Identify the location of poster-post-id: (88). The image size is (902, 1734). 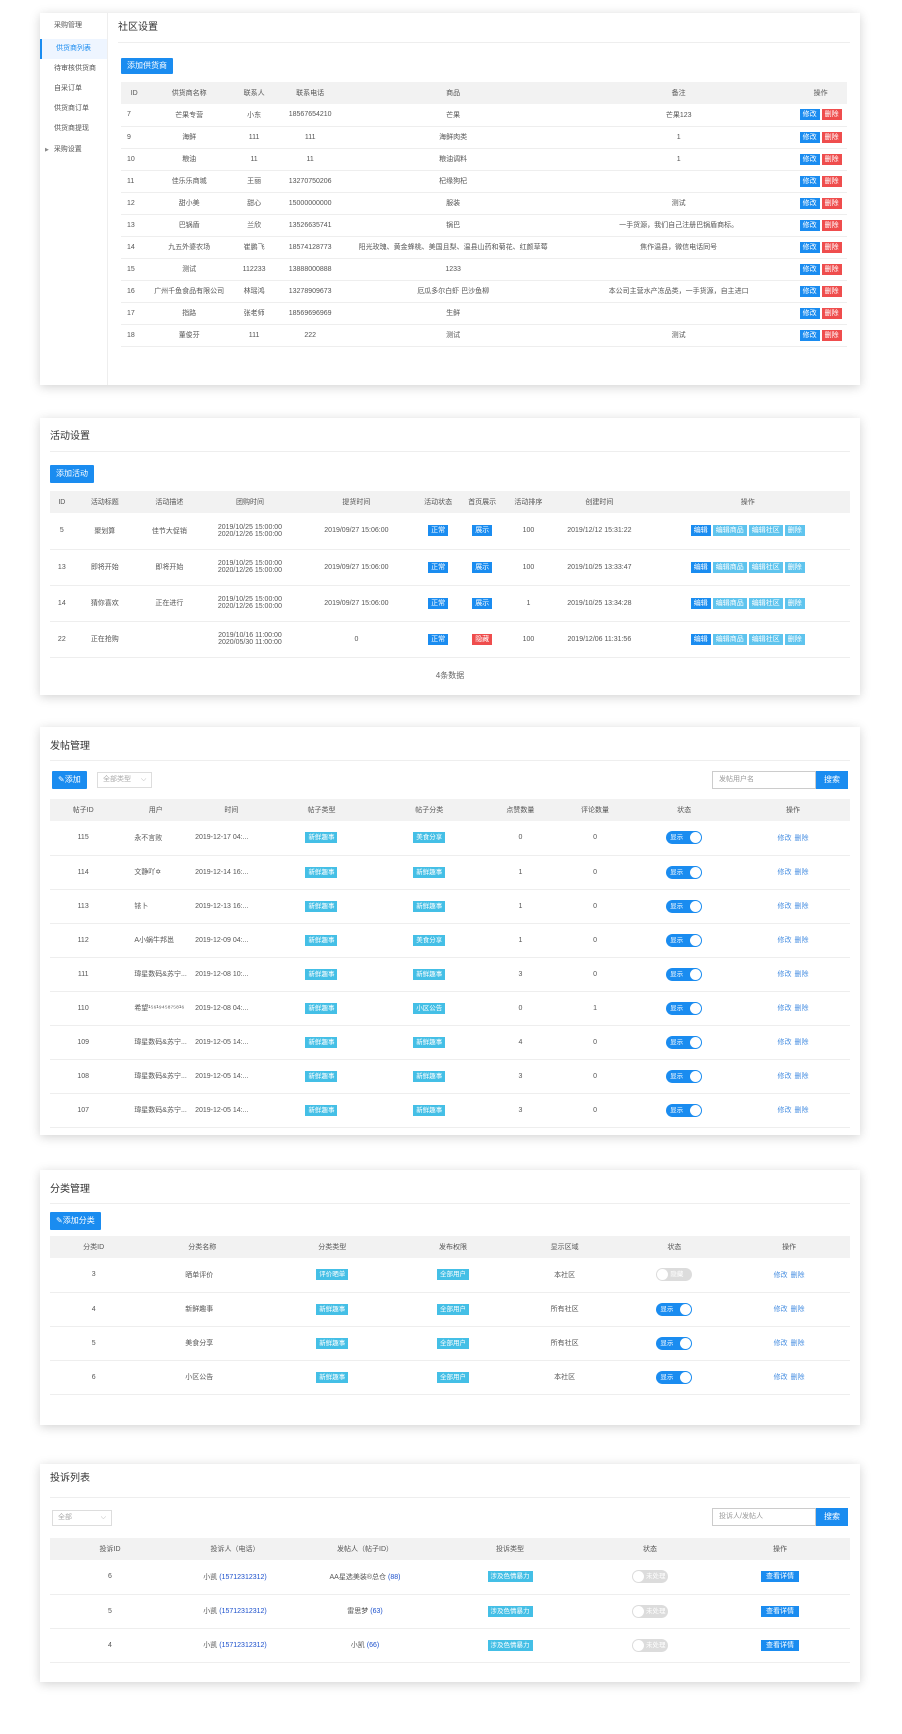
(394, 1577).